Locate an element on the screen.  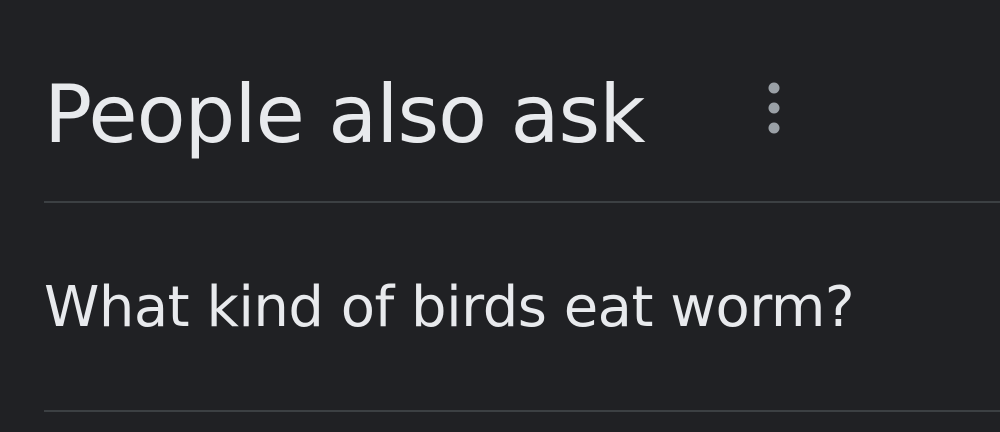
divider is located at coordinates (522, 411).